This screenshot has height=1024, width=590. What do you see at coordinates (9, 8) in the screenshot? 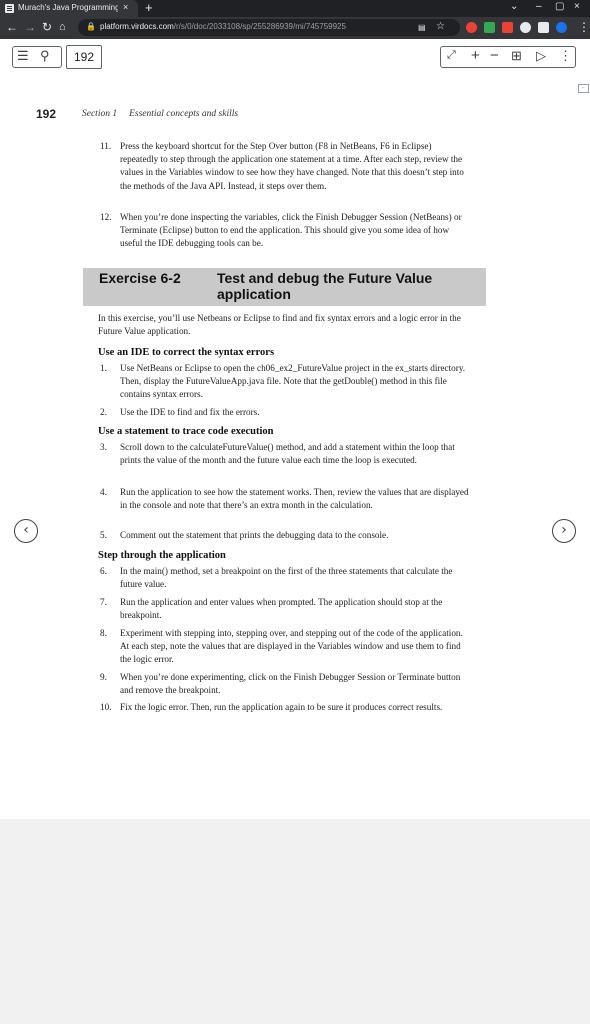
I see `book-icon` at bounding box center [9, 8].